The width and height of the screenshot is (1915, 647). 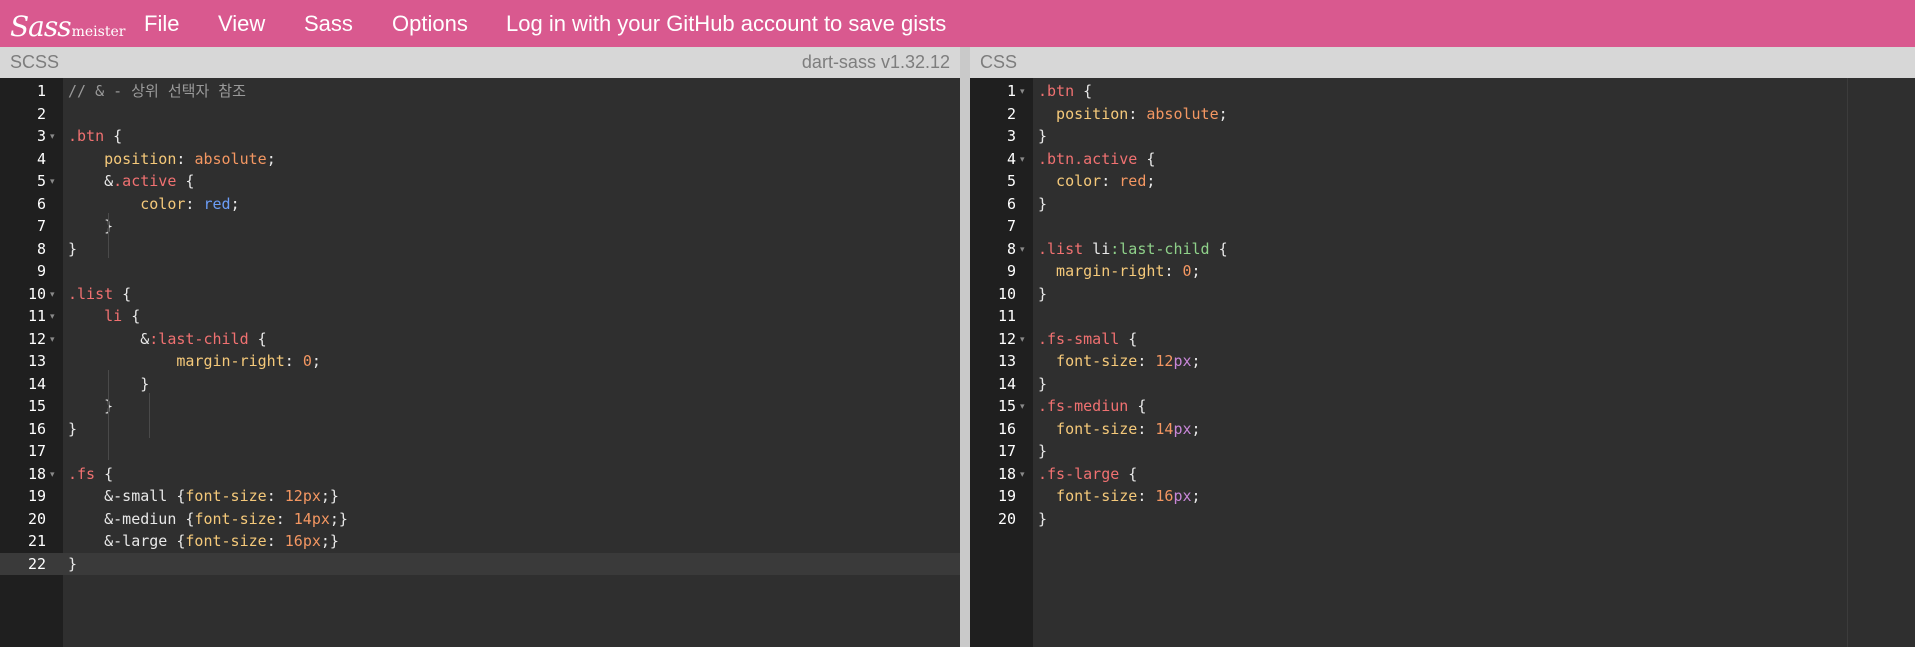 I want to click on code-line: 5 ▾ &.active {, so click(x=480, y=181).